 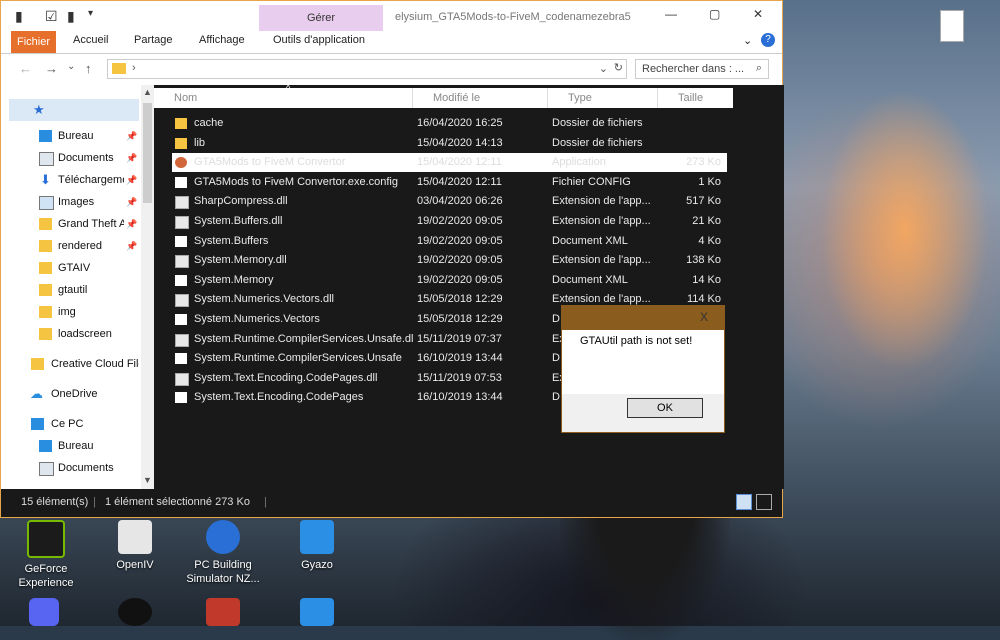 What do you see at coordinates (768, 40) in the screenshot?
I see `help-icon: ?` at bounding box center [768, 40].